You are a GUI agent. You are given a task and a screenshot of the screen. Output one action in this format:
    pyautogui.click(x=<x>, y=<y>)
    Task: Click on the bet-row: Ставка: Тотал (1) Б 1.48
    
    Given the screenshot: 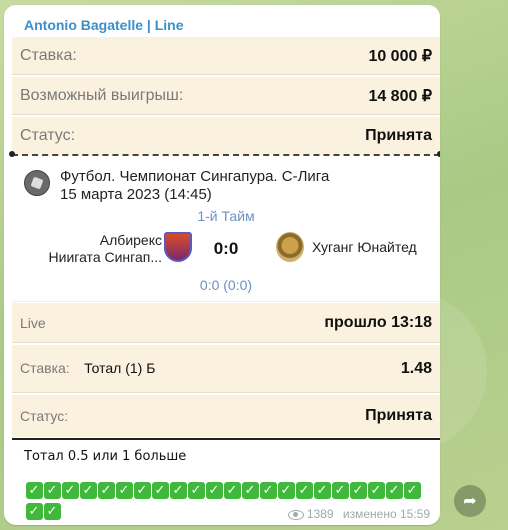 What is the action you would take?
    pyautogui.click(x=226, y=369)
    